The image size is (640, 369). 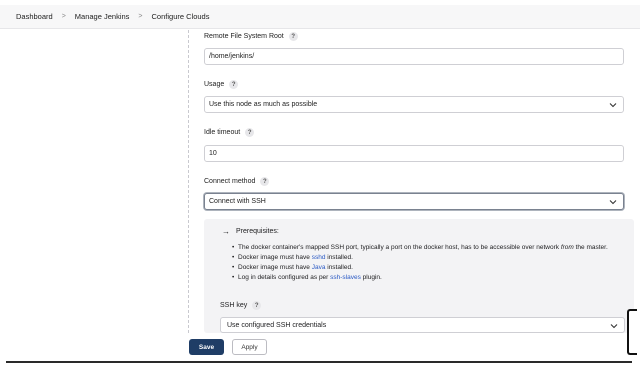 I want to click on remote-root-value: /home/jenkins/, so click(x=232, y=56).